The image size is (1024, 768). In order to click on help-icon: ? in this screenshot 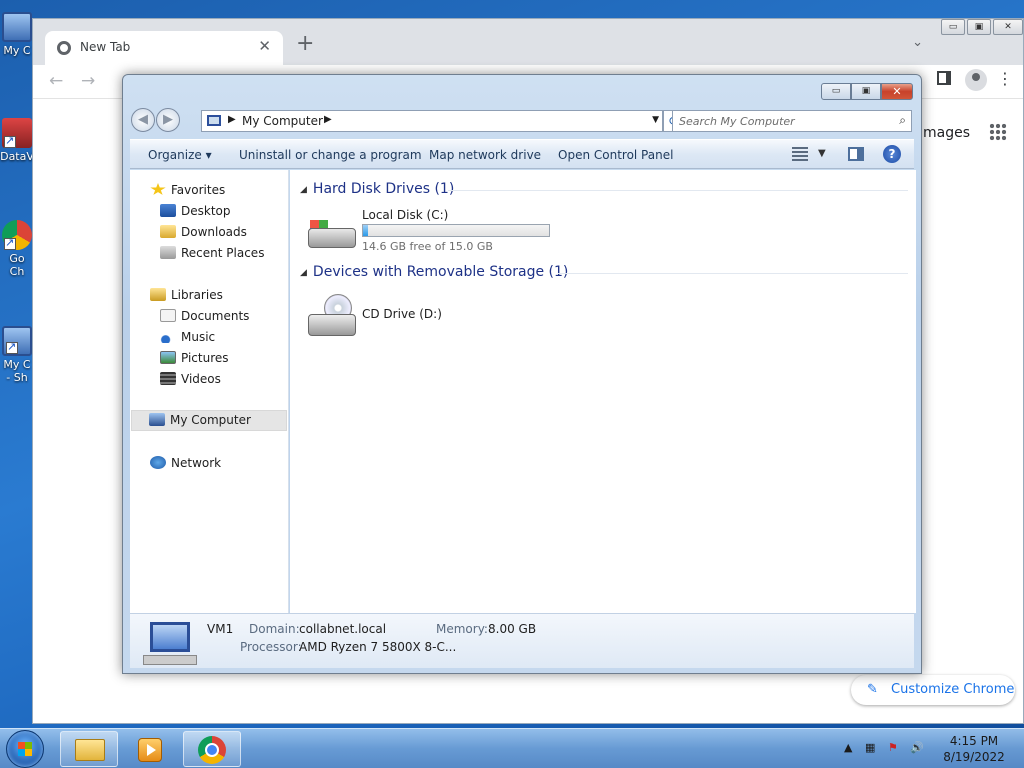, I will do `click(892, 154)`.